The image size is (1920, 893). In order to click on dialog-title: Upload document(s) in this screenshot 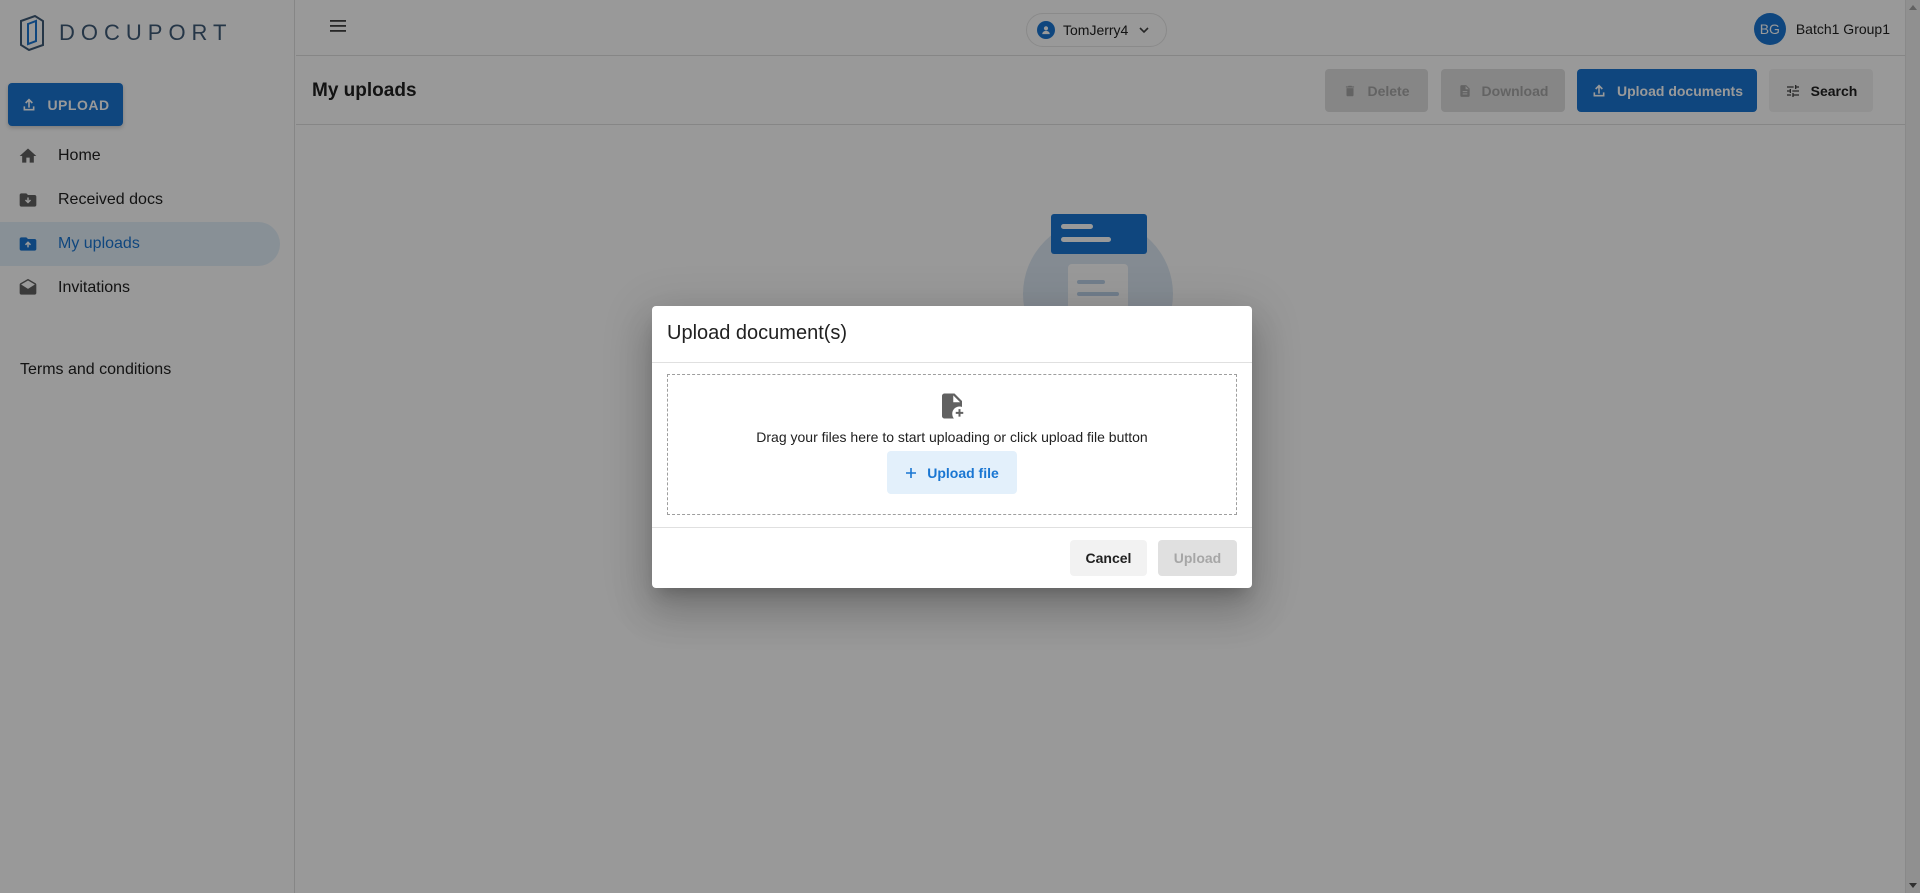, I will do `click(757, 333)`.